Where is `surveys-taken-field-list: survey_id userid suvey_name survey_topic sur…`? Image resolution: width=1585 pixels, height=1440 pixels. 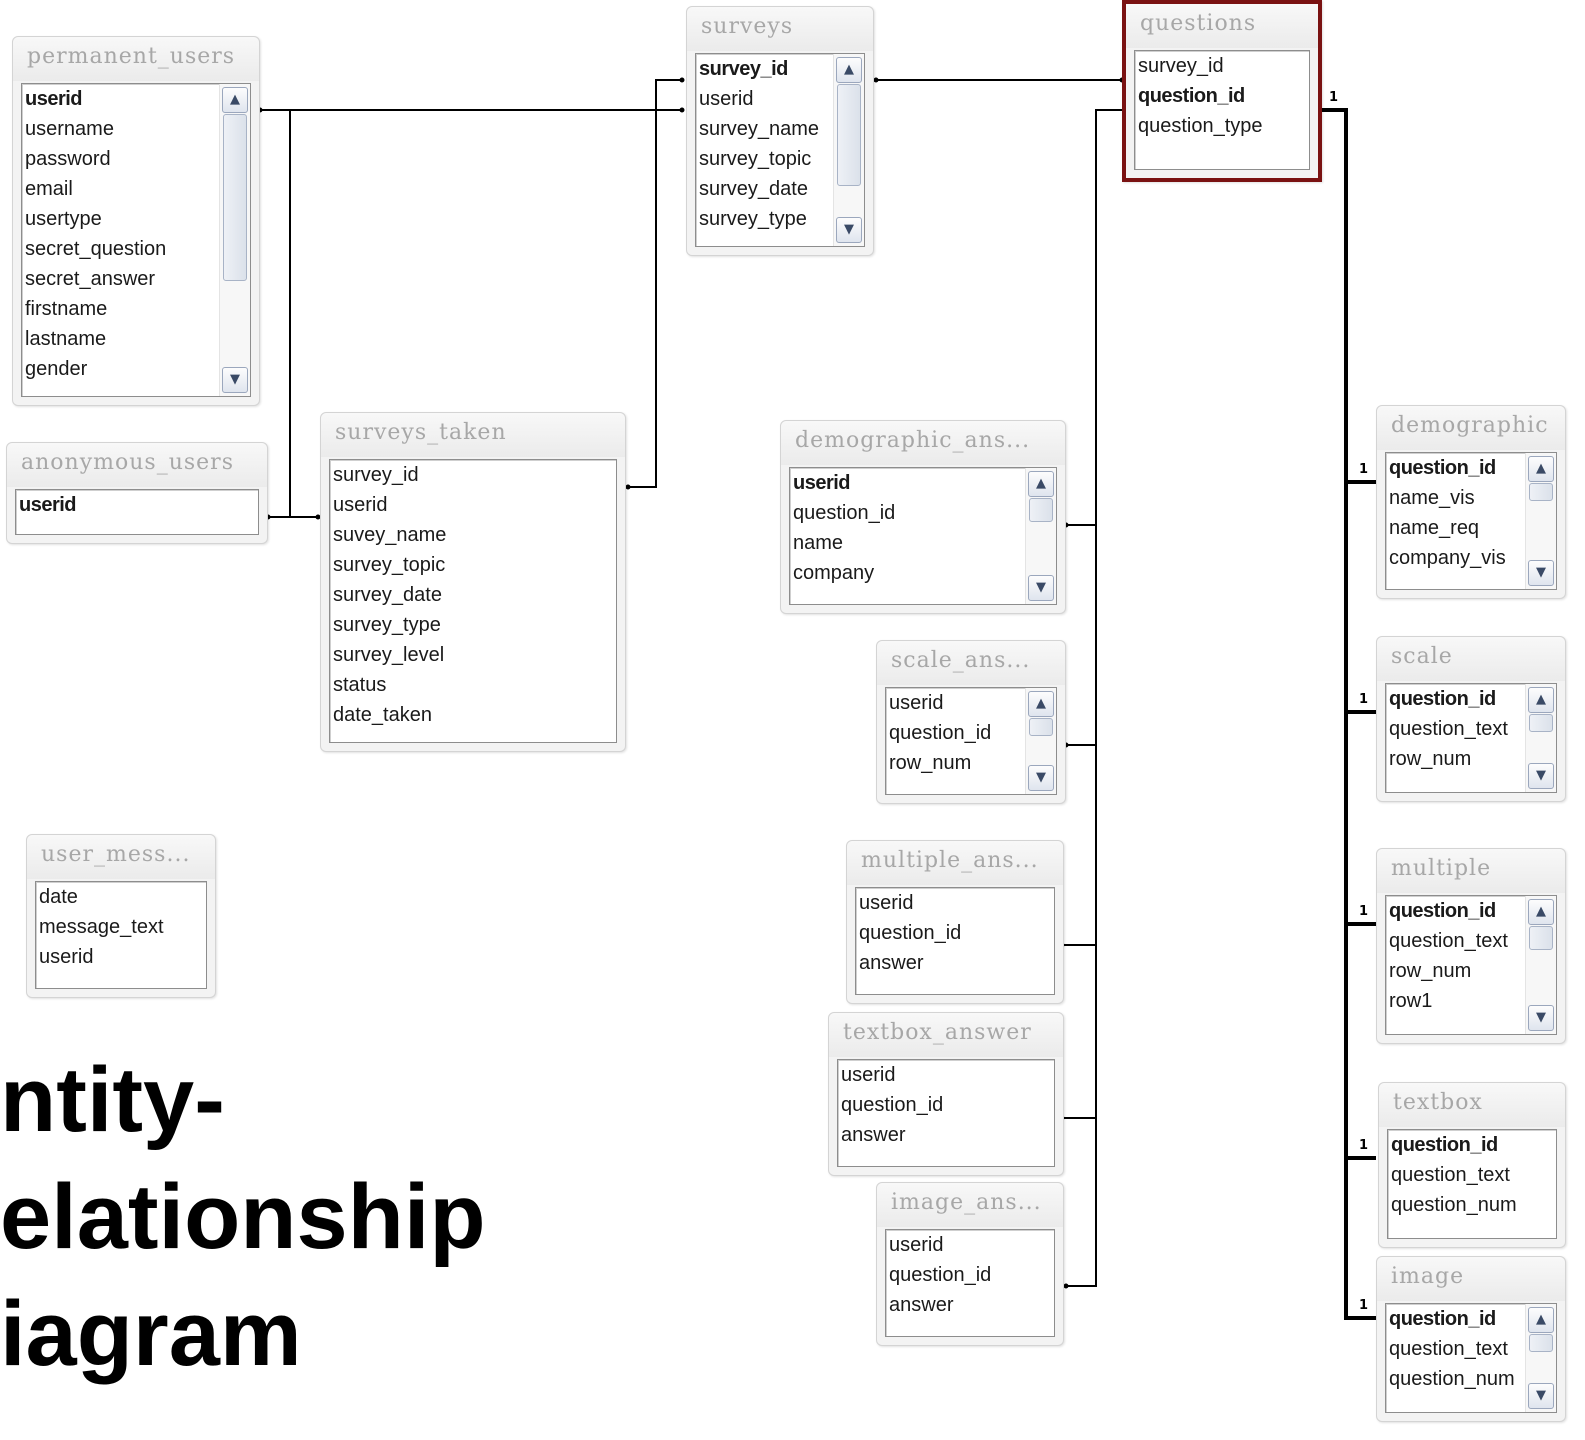 surveys-taken-field-list: survey_id userid suvey_name survey_topic sur… is located at coordinates (473, 601).